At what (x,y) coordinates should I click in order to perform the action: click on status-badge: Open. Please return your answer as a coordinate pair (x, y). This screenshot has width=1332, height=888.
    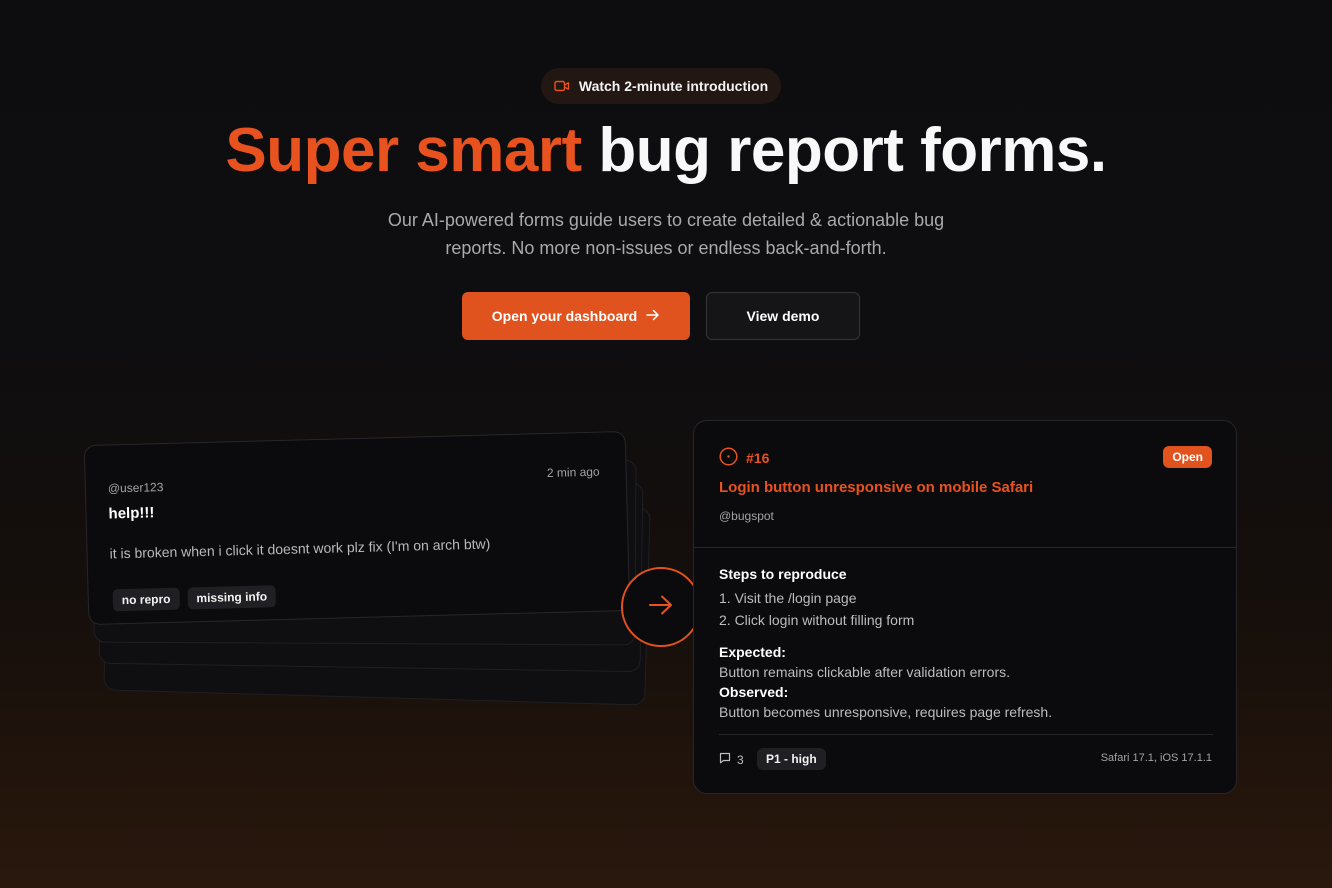
    Looking at the image, I should click on (1187, 457).